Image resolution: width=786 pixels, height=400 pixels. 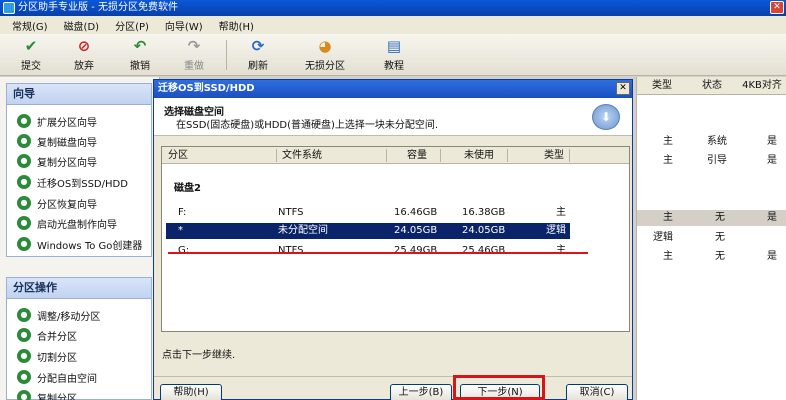 I want to click on dialog-hint: 点击下一步继续., so click(x=199, y=355).